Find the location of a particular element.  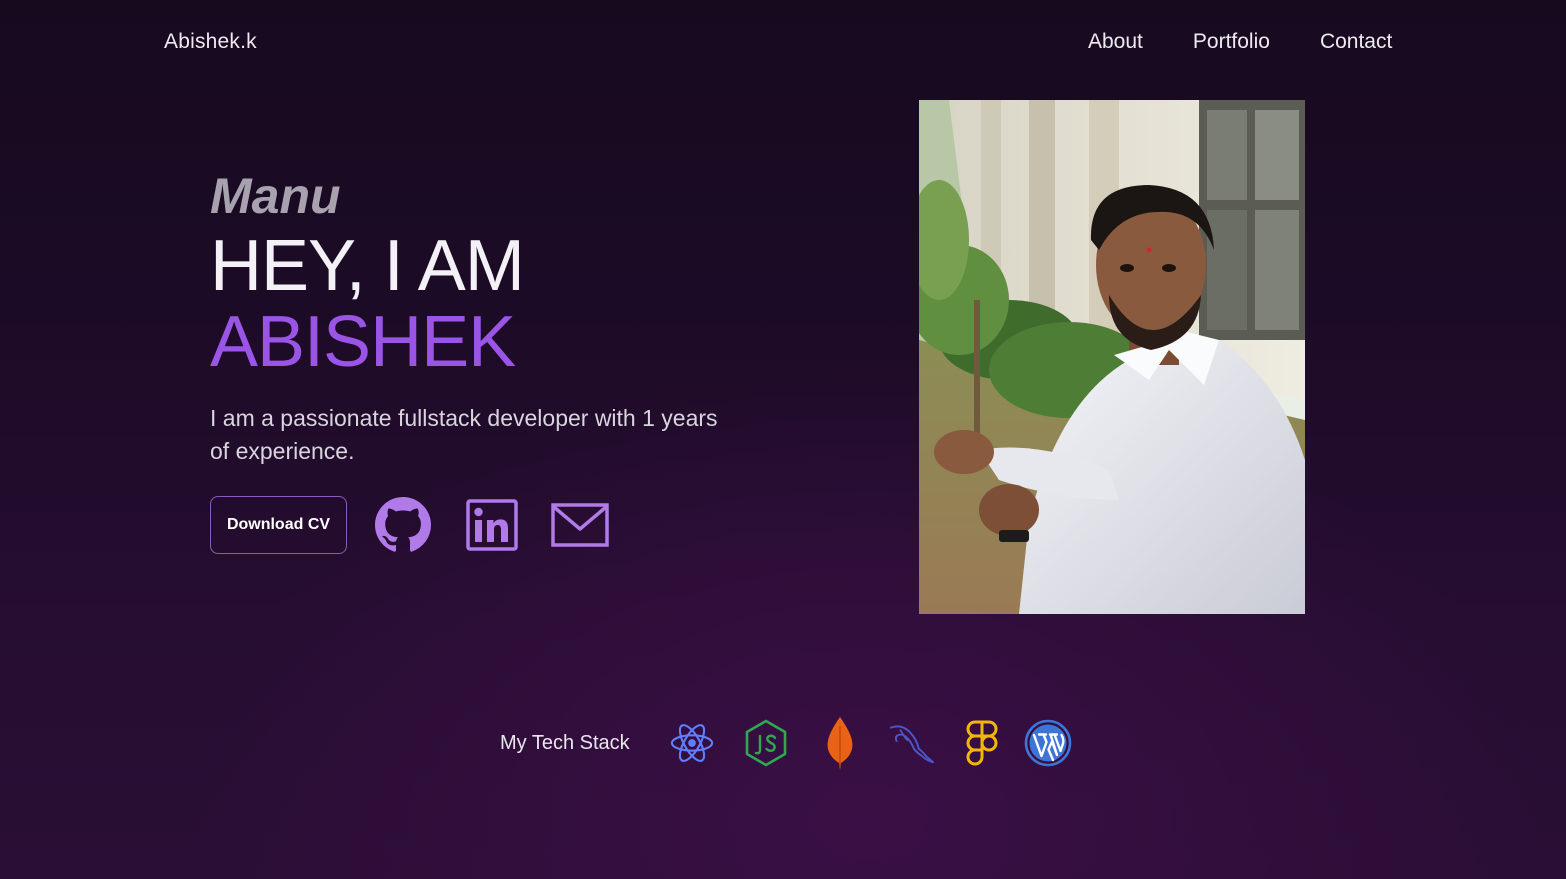

nav-link-portfolio: Portfolio is located at coordinates (1231, 42).